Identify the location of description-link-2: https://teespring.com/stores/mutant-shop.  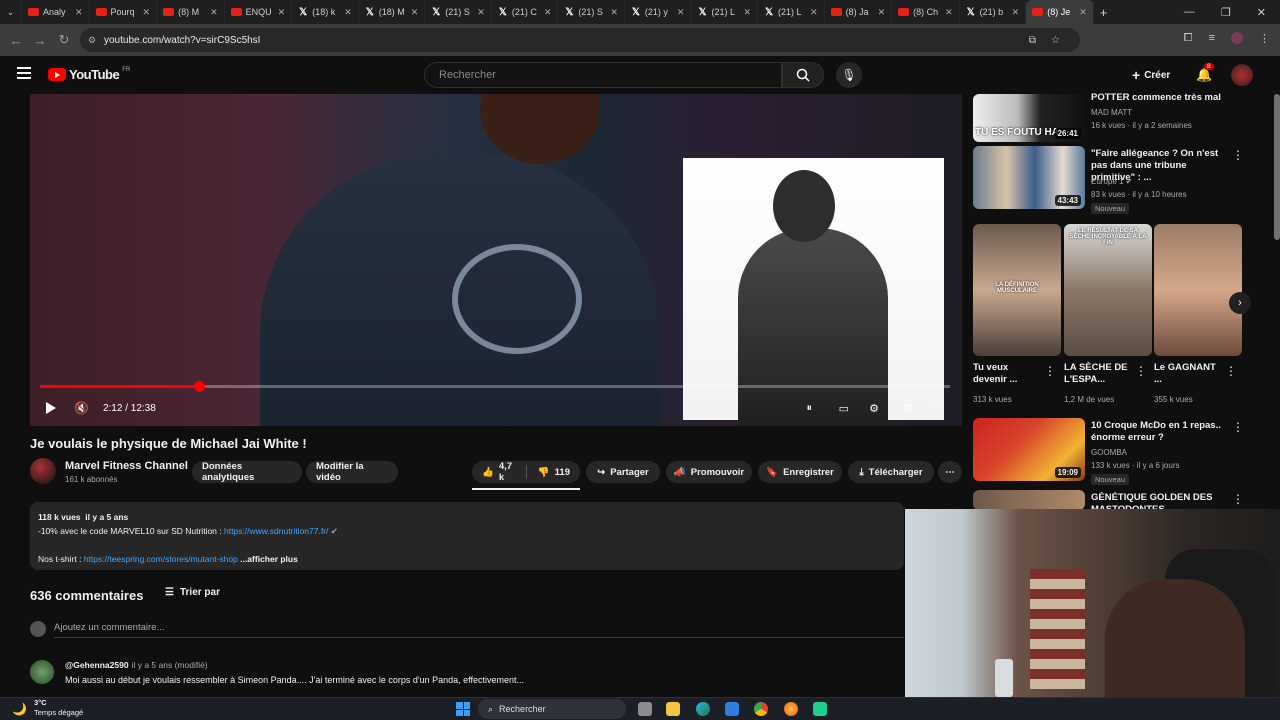
(161, 559).